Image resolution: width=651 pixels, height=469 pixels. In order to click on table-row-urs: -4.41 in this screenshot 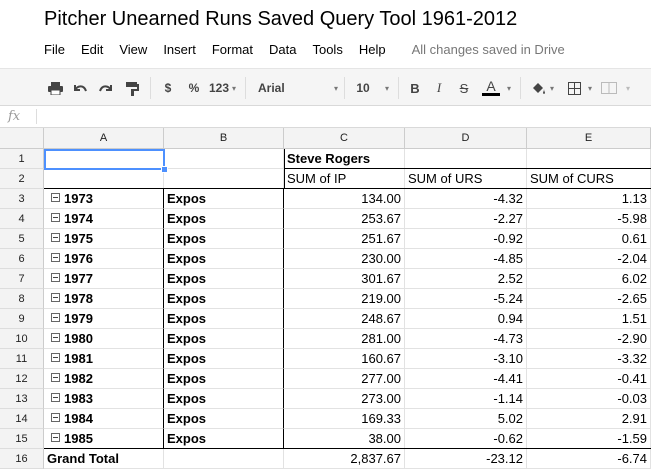, I will do `click(466, 379)`.